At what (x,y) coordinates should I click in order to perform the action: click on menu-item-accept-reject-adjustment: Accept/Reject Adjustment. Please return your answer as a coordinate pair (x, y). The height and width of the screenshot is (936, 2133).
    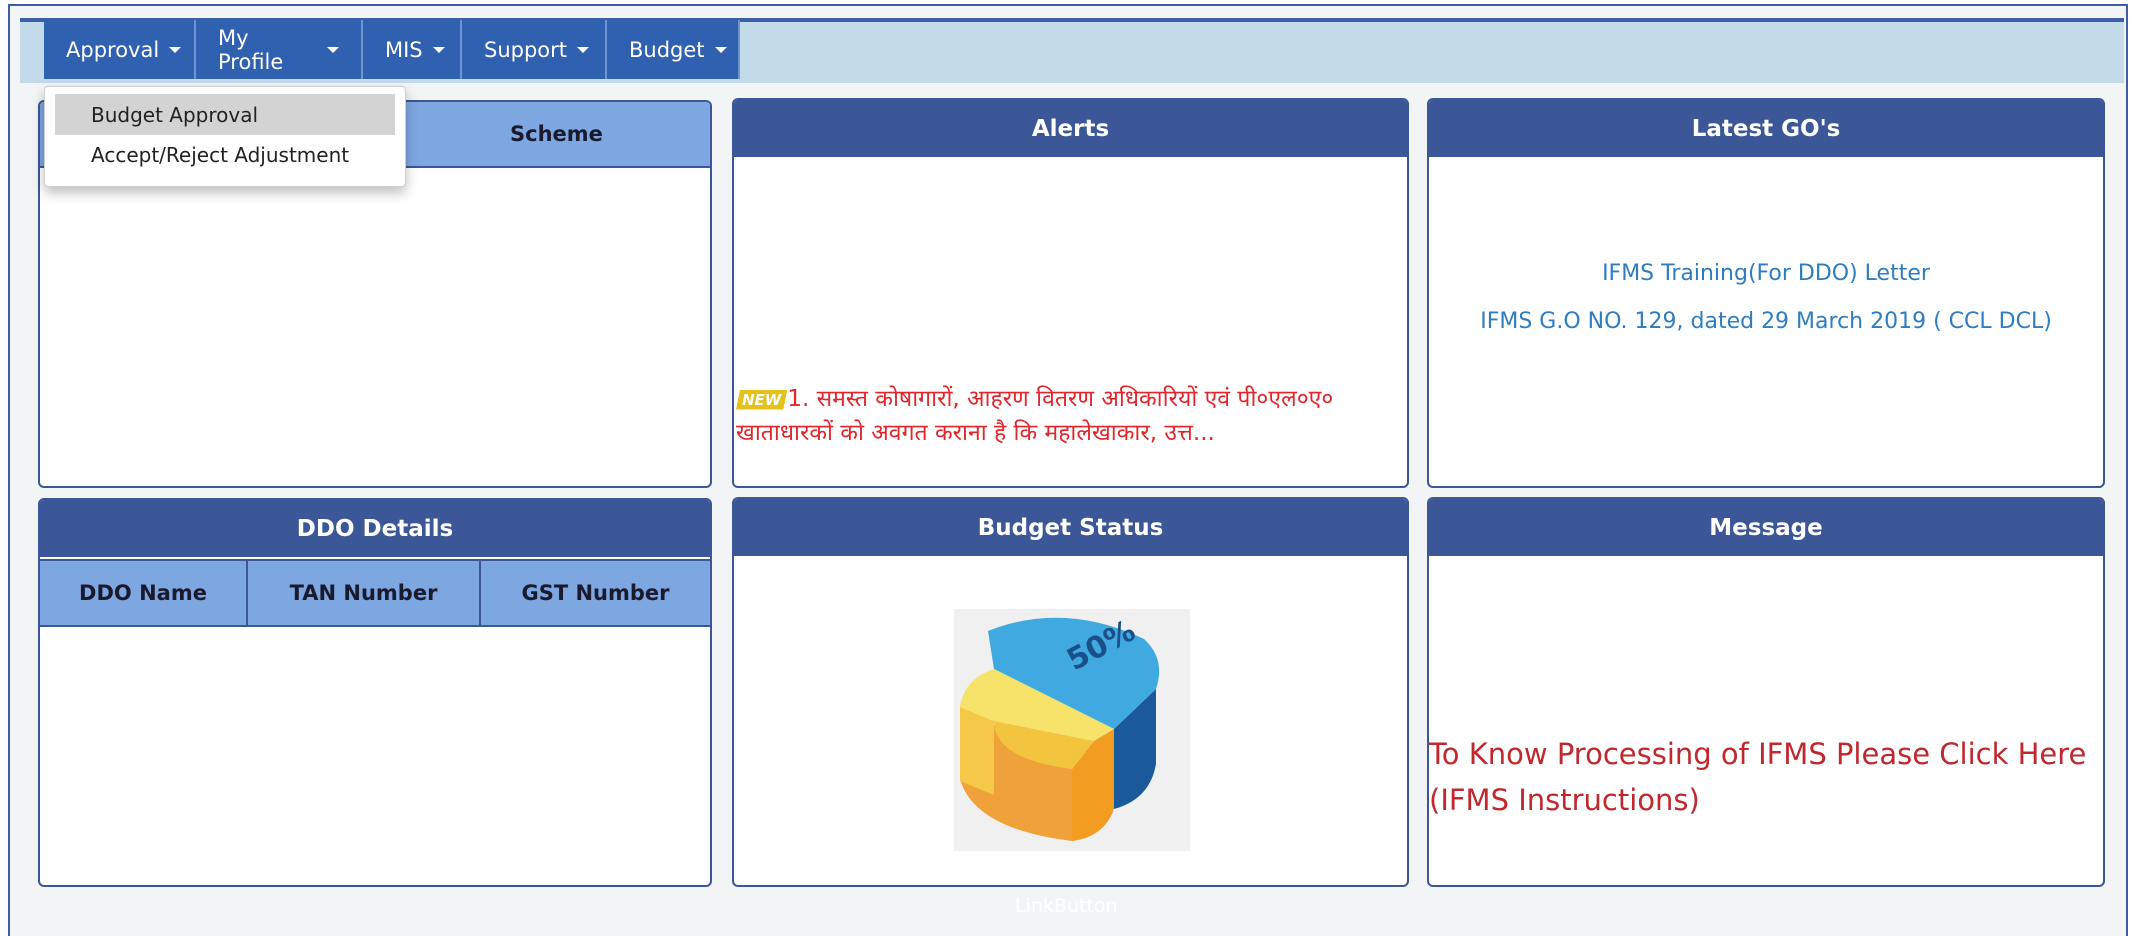
    Looking at the image, I should click on (225, 154).